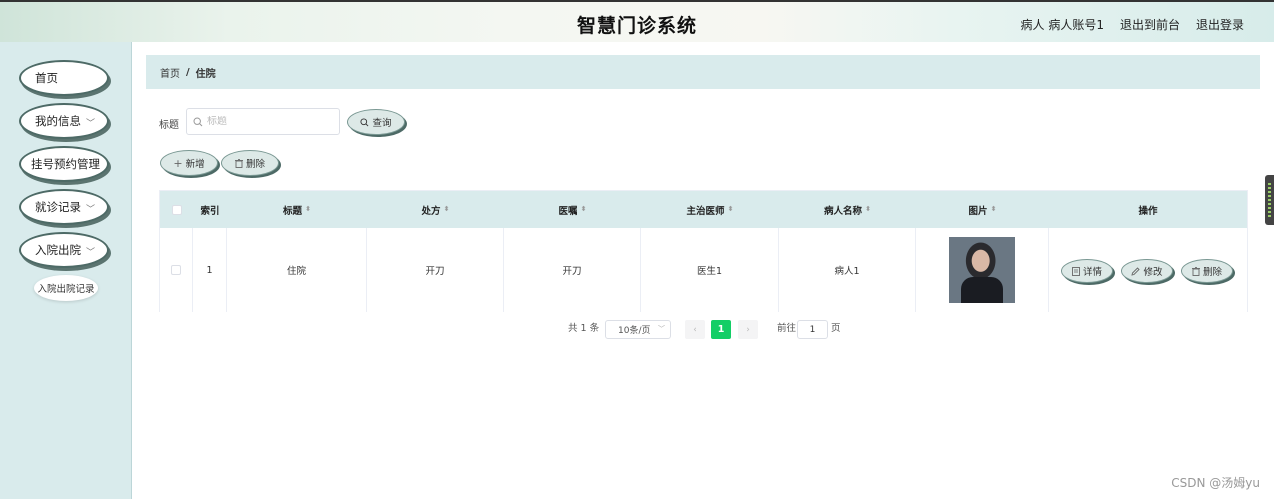 This screenshot has width=1274, height=499. I want to click on cell-image, so click(982, 270).